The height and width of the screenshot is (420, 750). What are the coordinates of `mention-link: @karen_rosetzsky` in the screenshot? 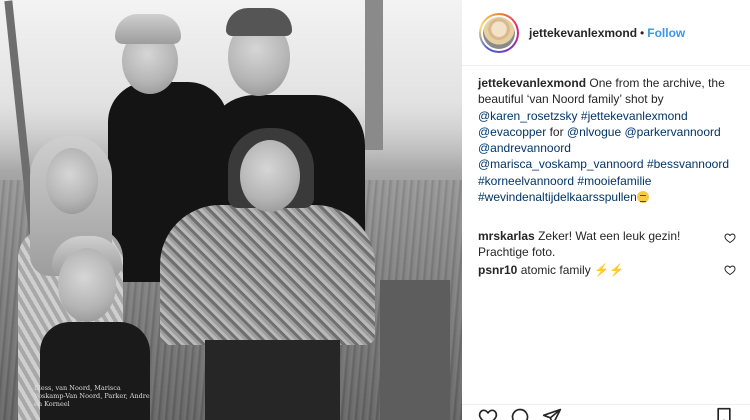 It's located at (528, 116).